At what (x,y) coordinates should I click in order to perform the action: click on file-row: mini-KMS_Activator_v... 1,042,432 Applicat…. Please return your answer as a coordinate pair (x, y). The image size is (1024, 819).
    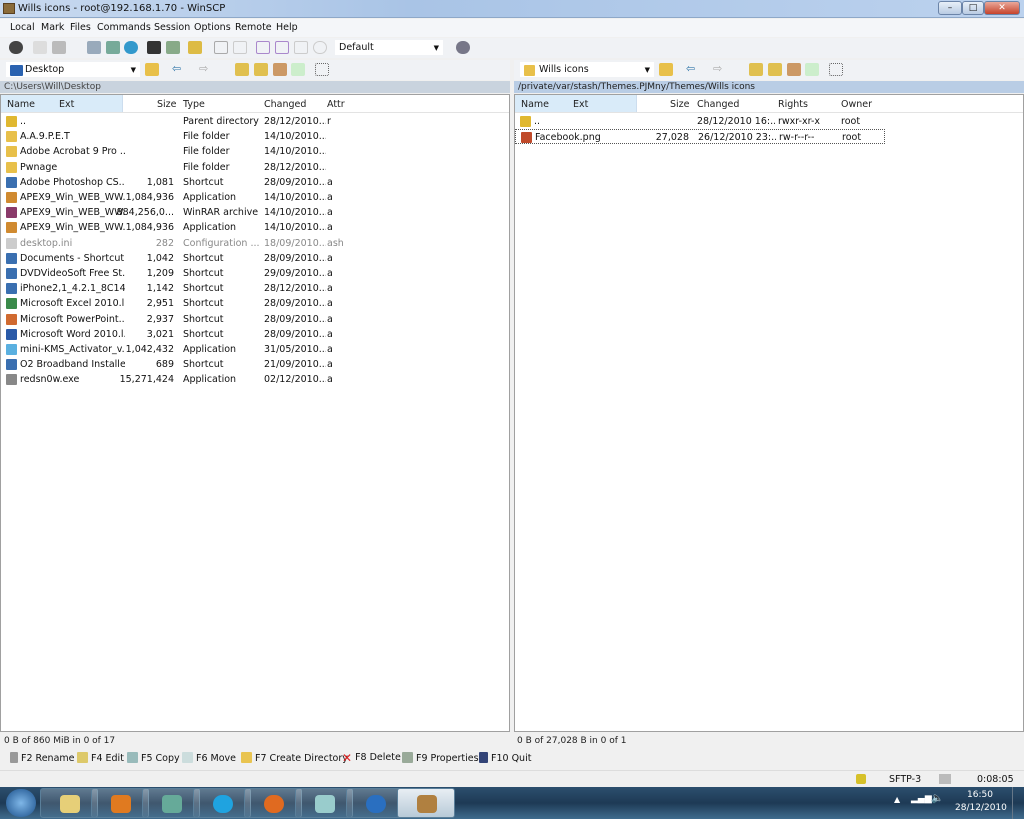
    Looking at the image, I should click on (255, 349).